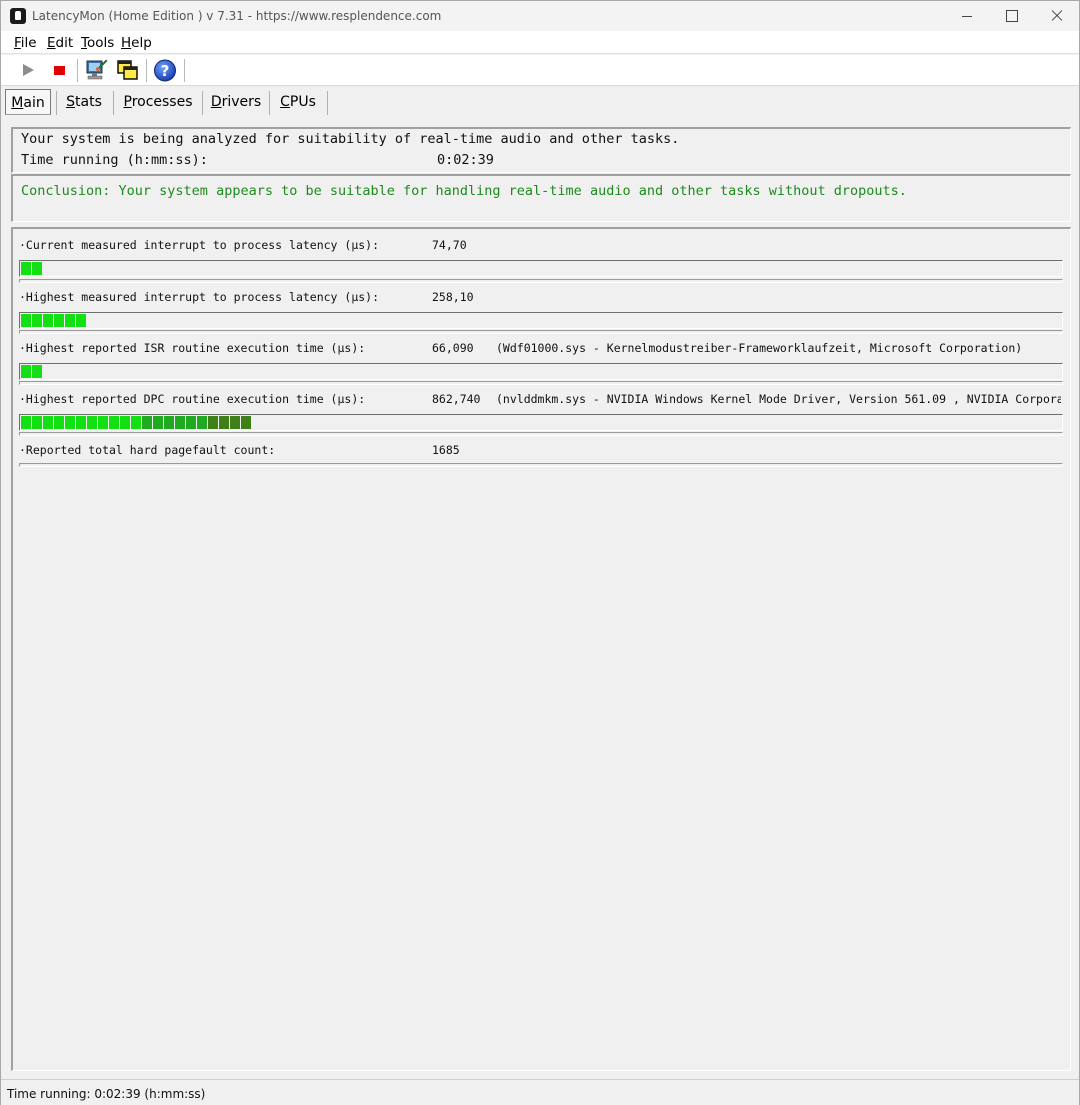 The width and height of the screenshot is (1080, 1105). What do you see at coordinates (84, 102) in the screenshot?
I see `tab-stats: Stats` at bounding box center [84, 102].